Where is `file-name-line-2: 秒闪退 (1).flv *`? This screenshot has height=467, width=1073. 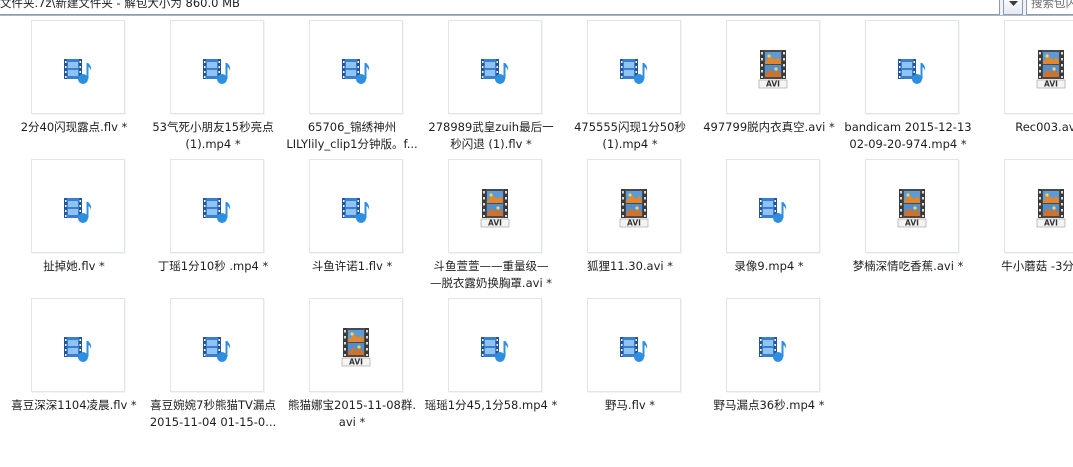
file-name-line-2: 秒闪退 (1).flv * is located at coordinates (491, 144).